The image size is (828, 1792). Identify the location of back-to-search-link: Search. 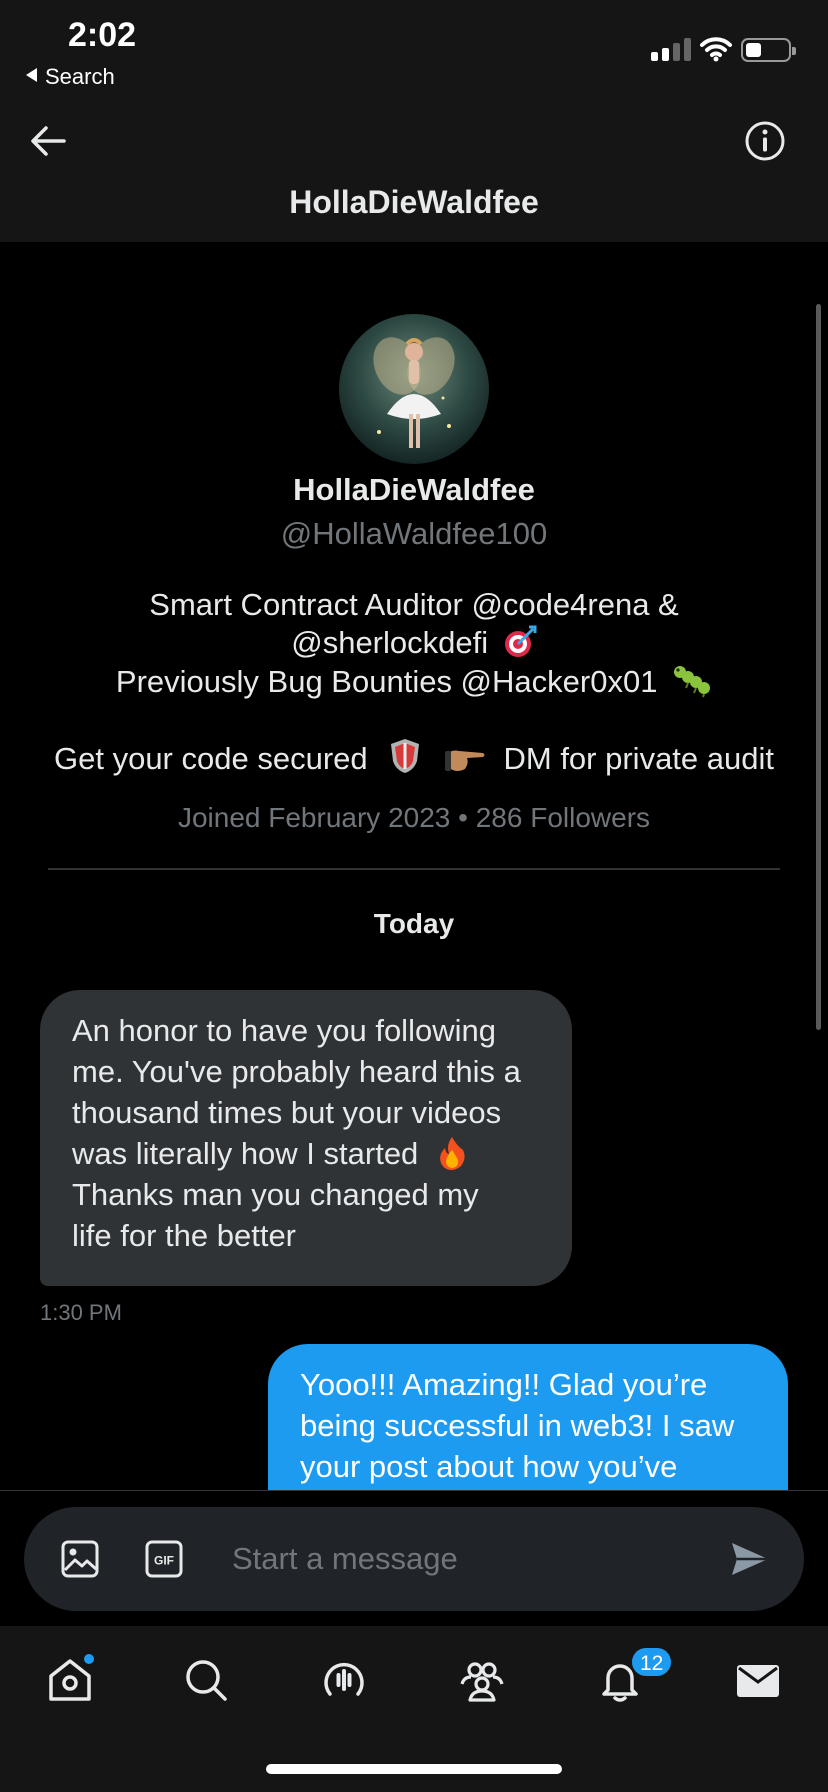
(70, 77).